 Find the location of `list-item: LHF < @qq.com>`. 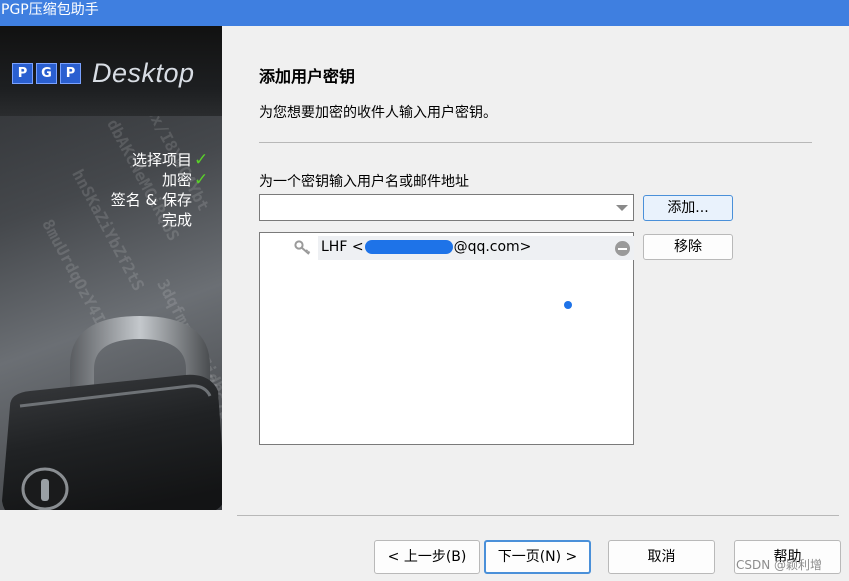

list-item: LHF < @qq.com> is located at coordinates (447, 248).